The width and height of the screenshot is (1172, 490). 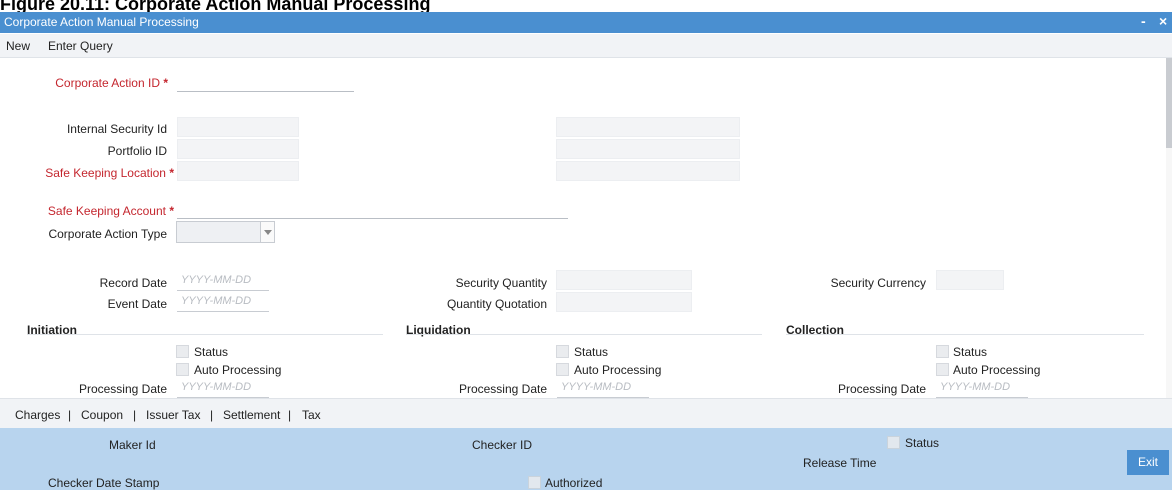 I want to click on internal-security-id-label: Internal Security Id, so click(x=116, y=129).